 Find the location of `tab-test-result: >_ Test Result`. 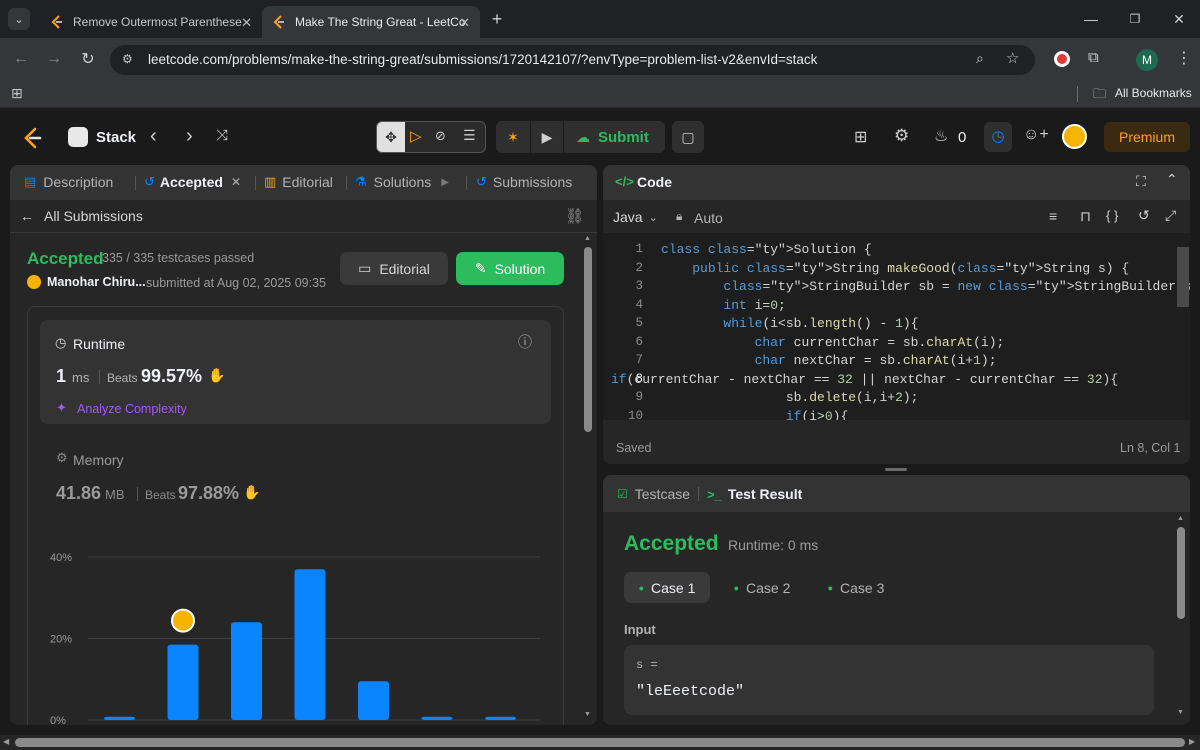

tab-test-result: >_ Test Result is located at coordinates (754, 494).